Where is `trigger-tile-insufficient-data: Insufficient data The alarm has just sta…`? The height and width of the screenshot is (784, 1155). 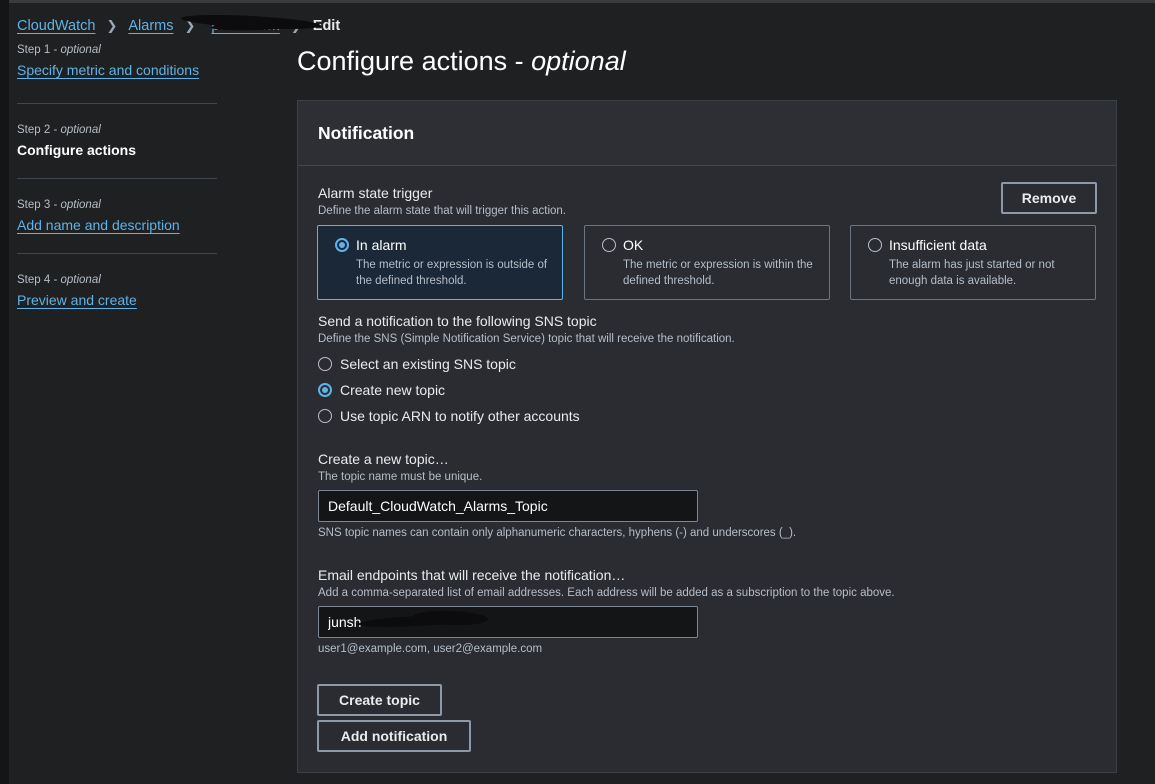 trigger-tile-insufficient-data: Insufficient data The alarm has just sta… is located at coordinates (973, 262).